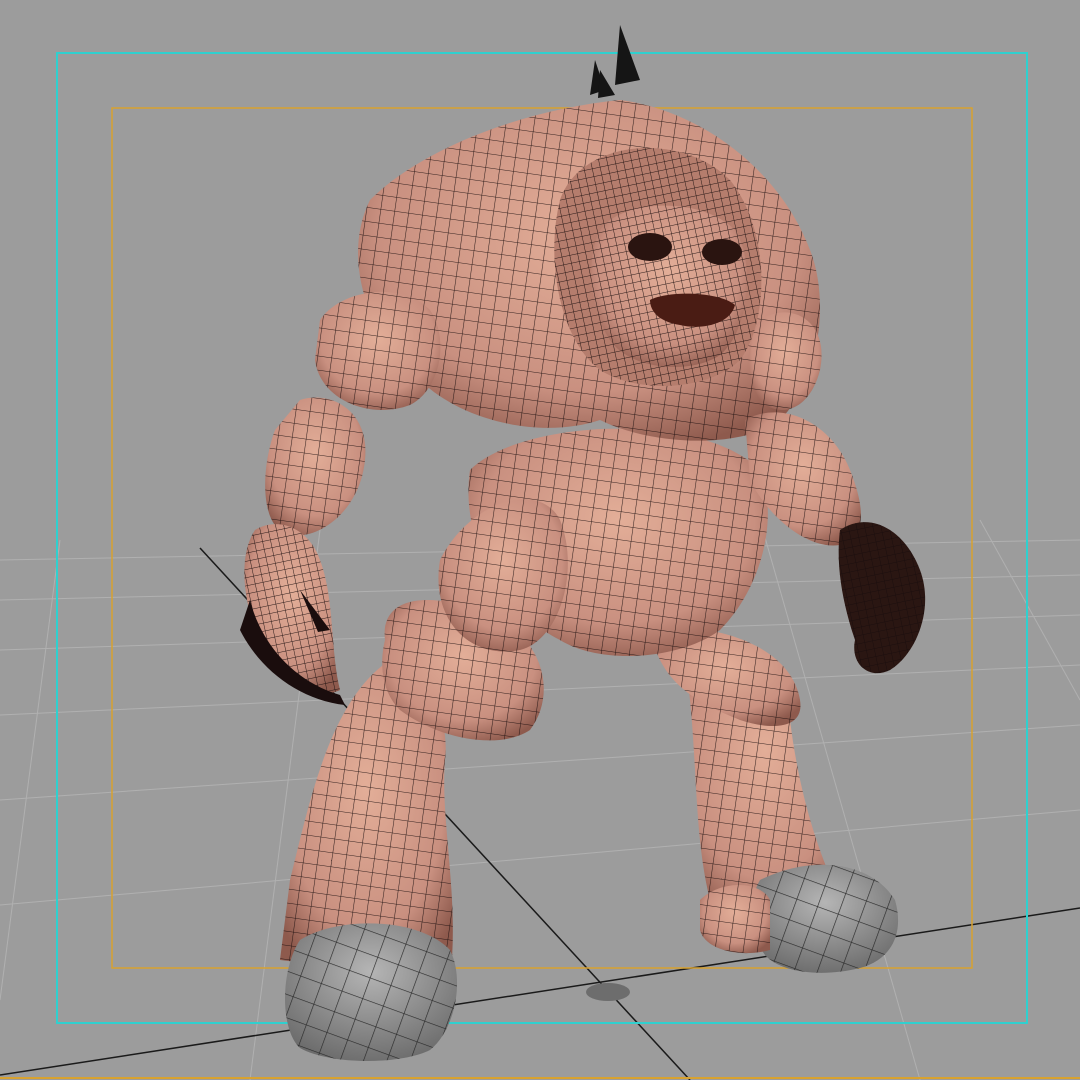 Image resolution: width=1080 pixels, height=1080 pixels. What do you see at coordinates (615, 61) in the screenshot?
I see `back-spines` at bounding box center [615, 61].